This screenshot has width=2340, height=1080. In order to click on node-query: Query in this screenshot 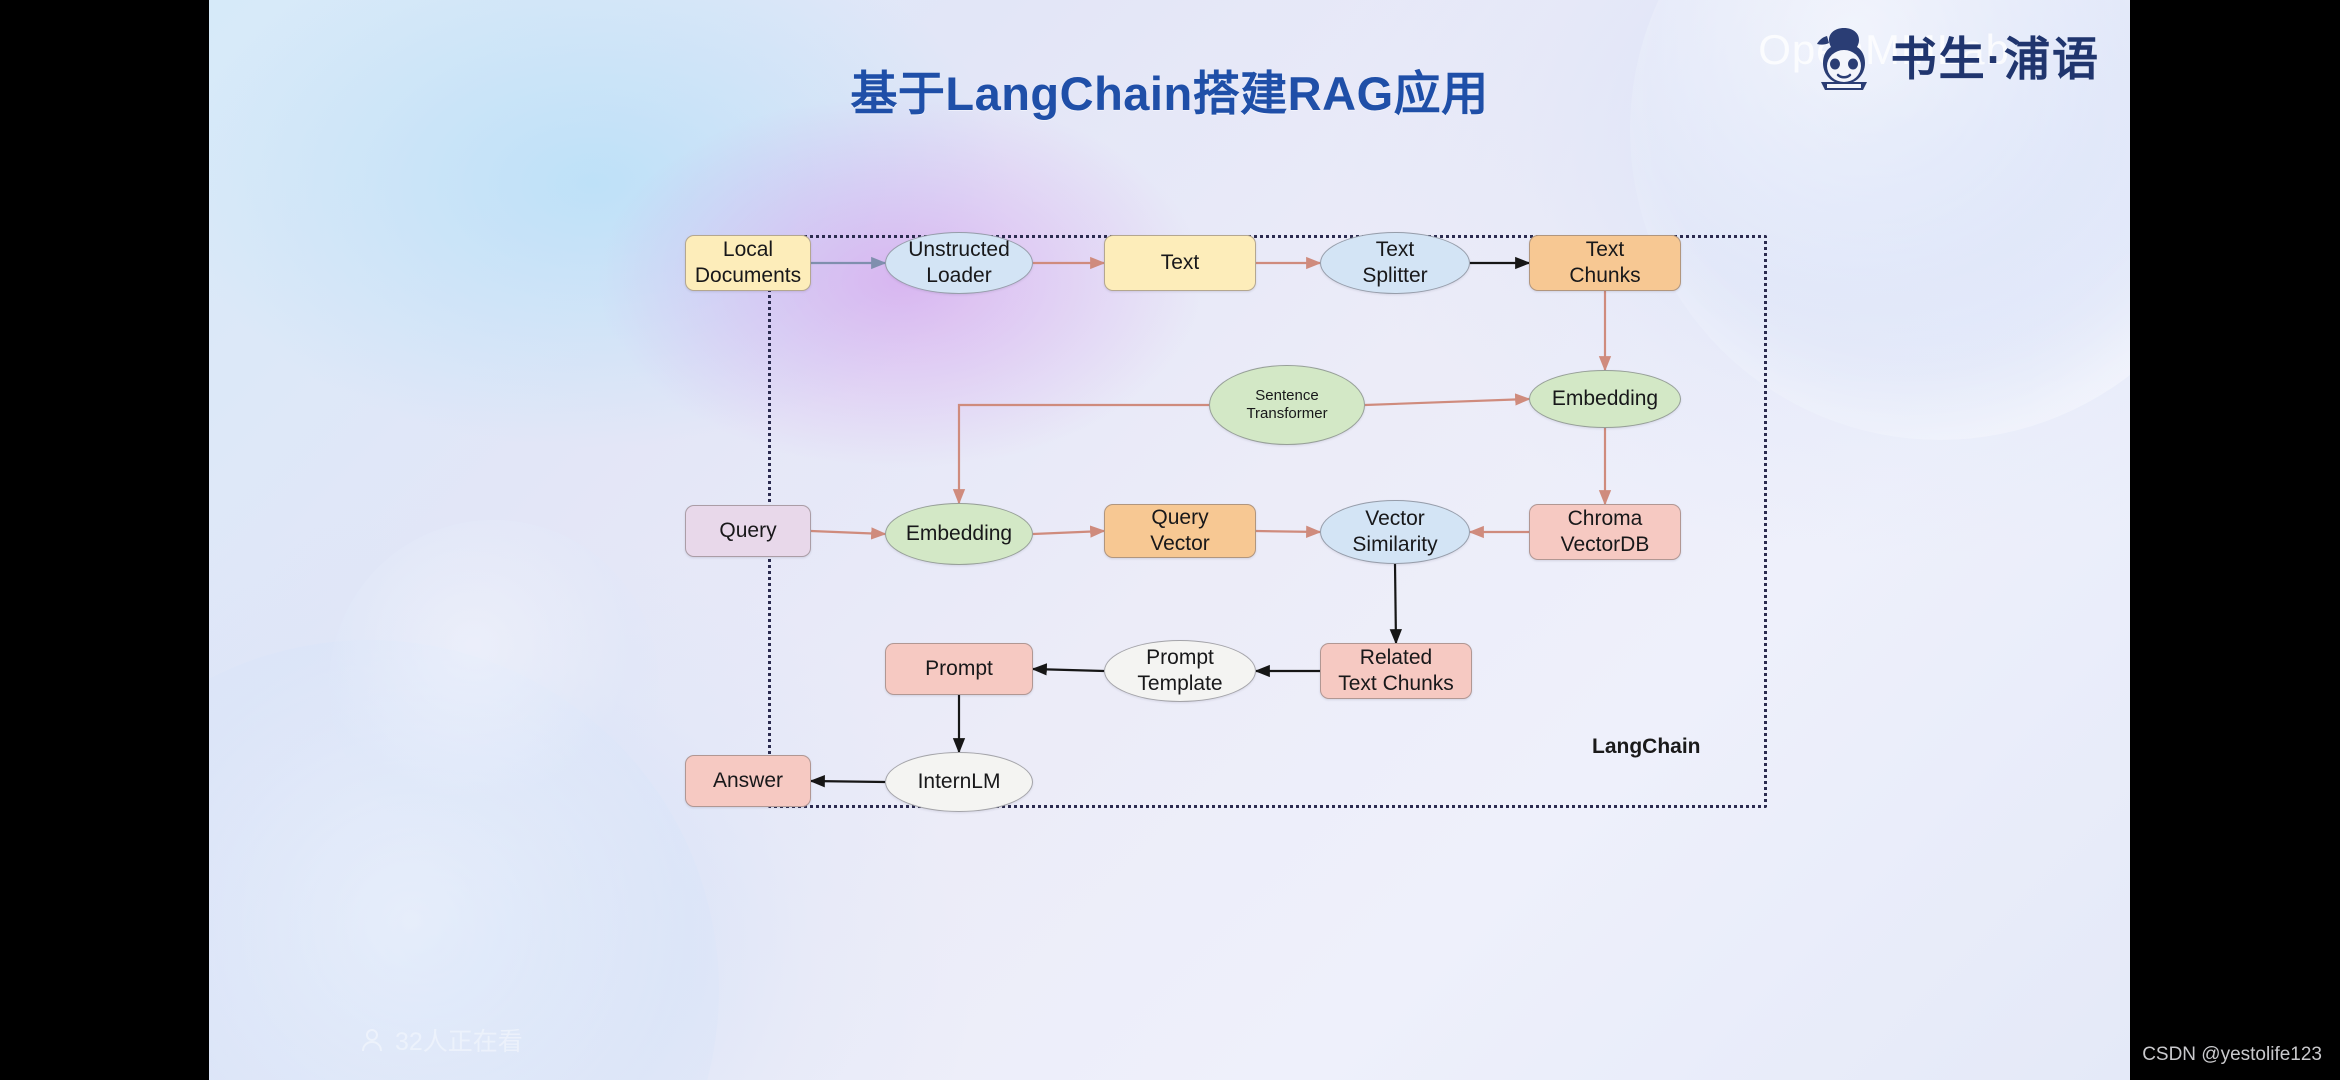, I will do `click(748, 531)`.